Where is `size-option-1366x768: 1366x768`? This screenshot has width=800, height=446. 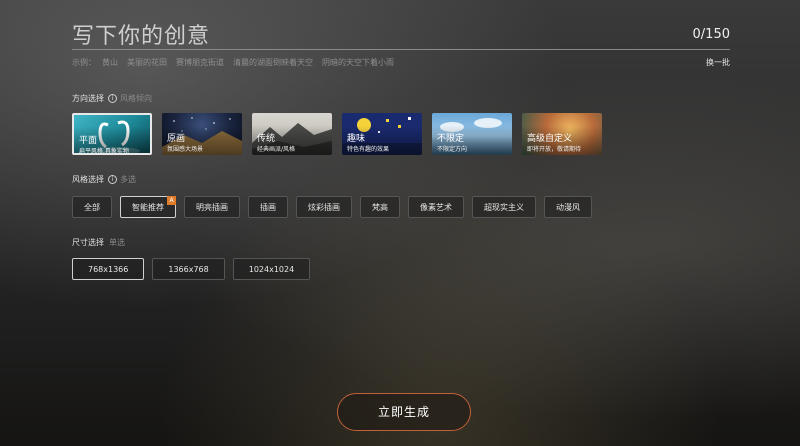 size-option-1366x768: 1366x768 is located at coordinates (188, 269).